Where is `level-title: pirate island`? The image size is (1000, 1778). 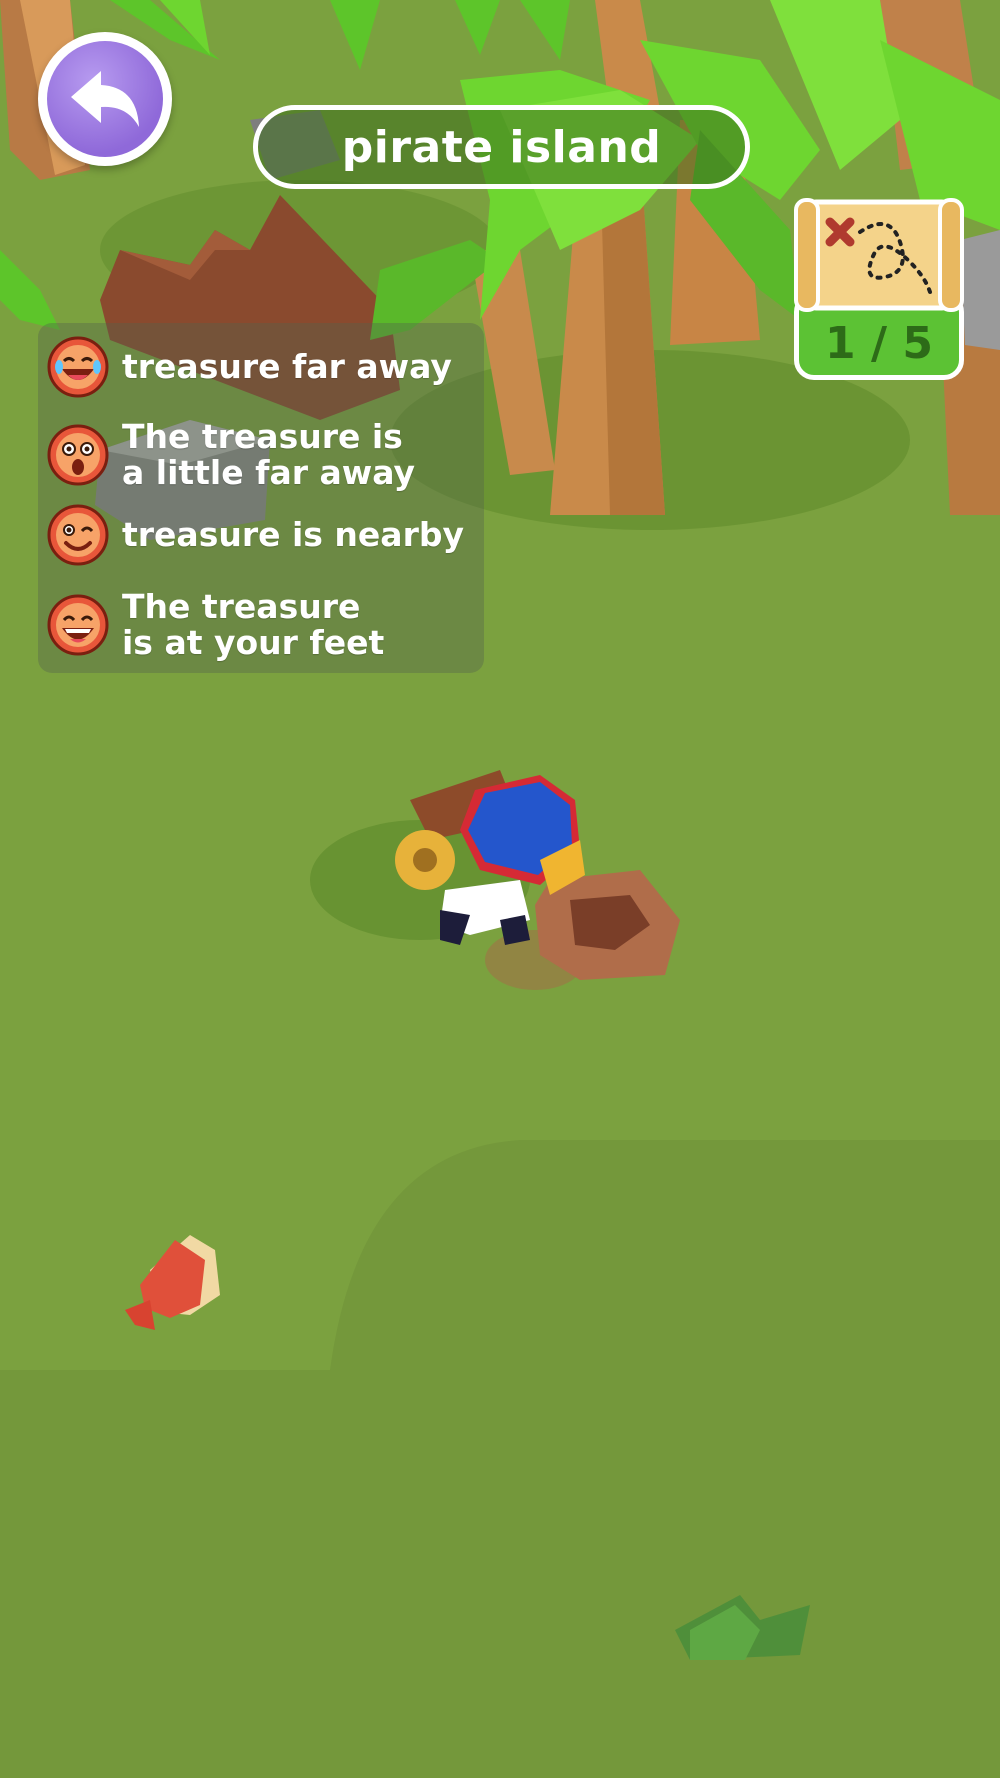
level-title: pirate island is located at coordinates (501, 147).